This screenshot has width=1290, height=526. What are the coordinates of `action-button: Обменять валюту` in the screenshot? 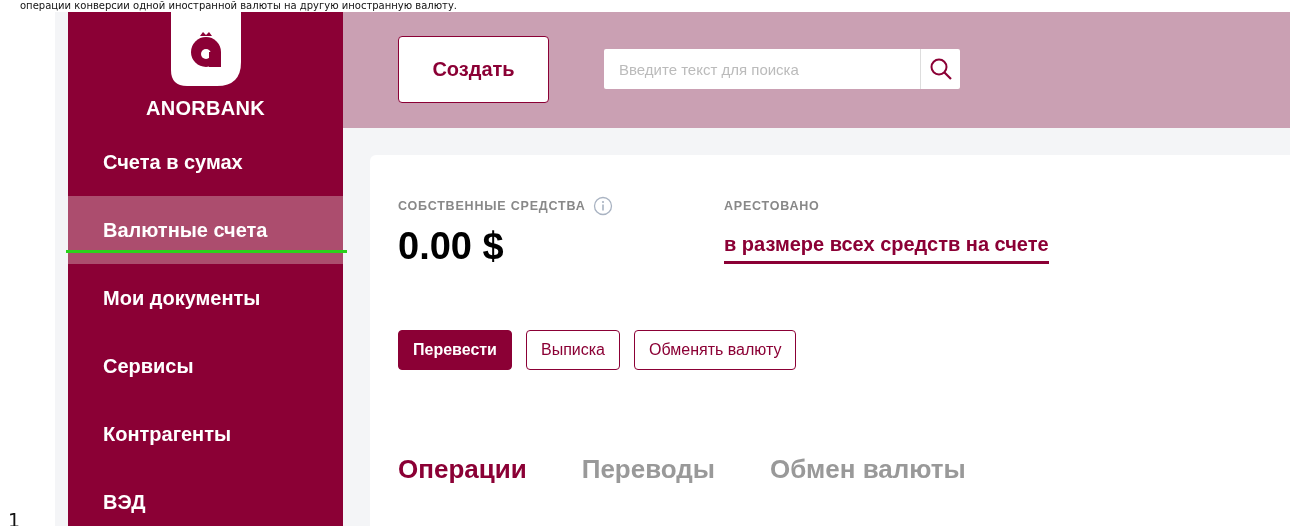 It's located at (715, 350).